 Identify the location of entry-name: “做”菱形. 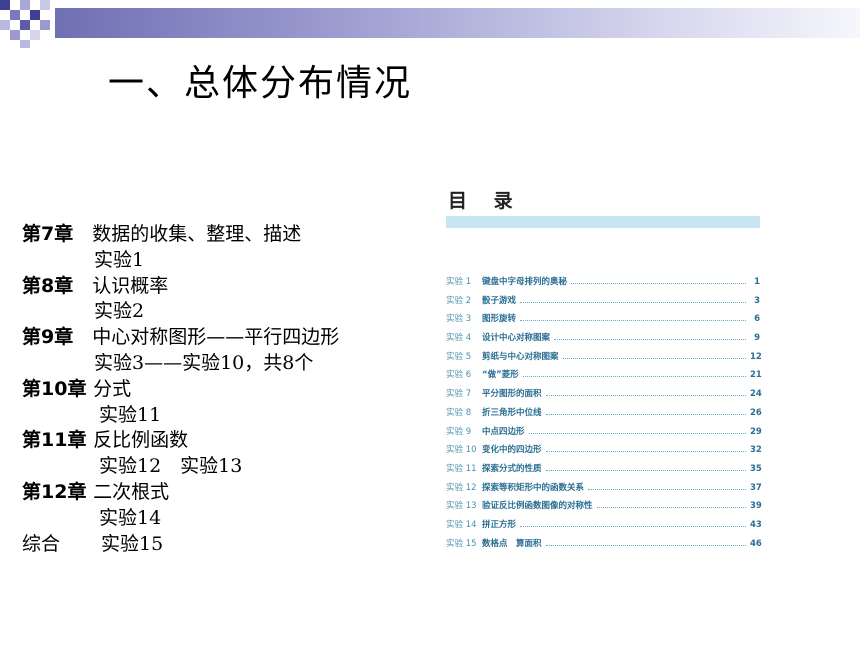
(500, 375).